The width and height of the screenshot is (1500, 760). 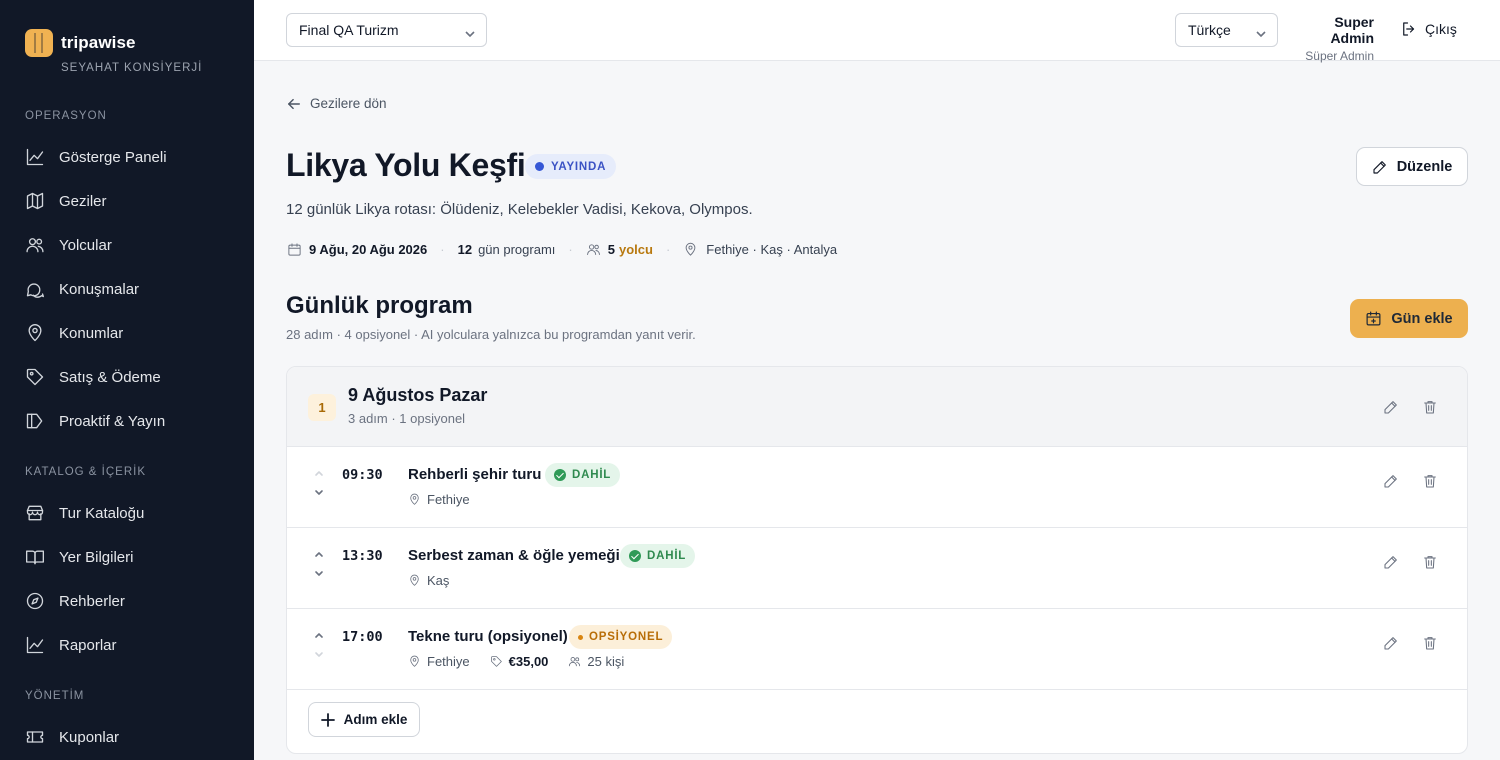 I want to click on passenger-link: yolcu, so click(x=636, y=249).